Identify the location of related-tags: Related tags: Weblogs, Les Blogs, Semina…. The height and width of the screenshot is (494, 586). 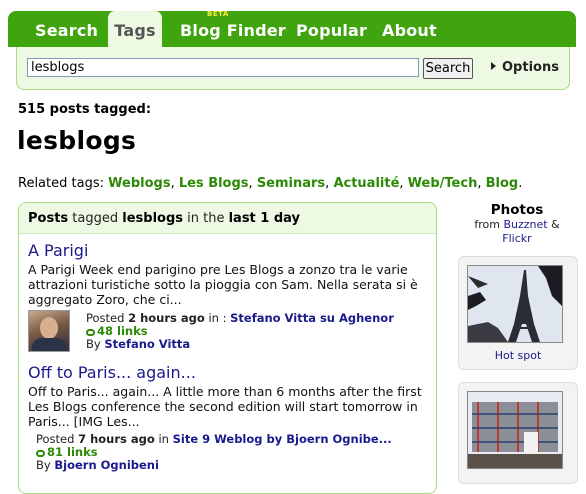
(270, 183).